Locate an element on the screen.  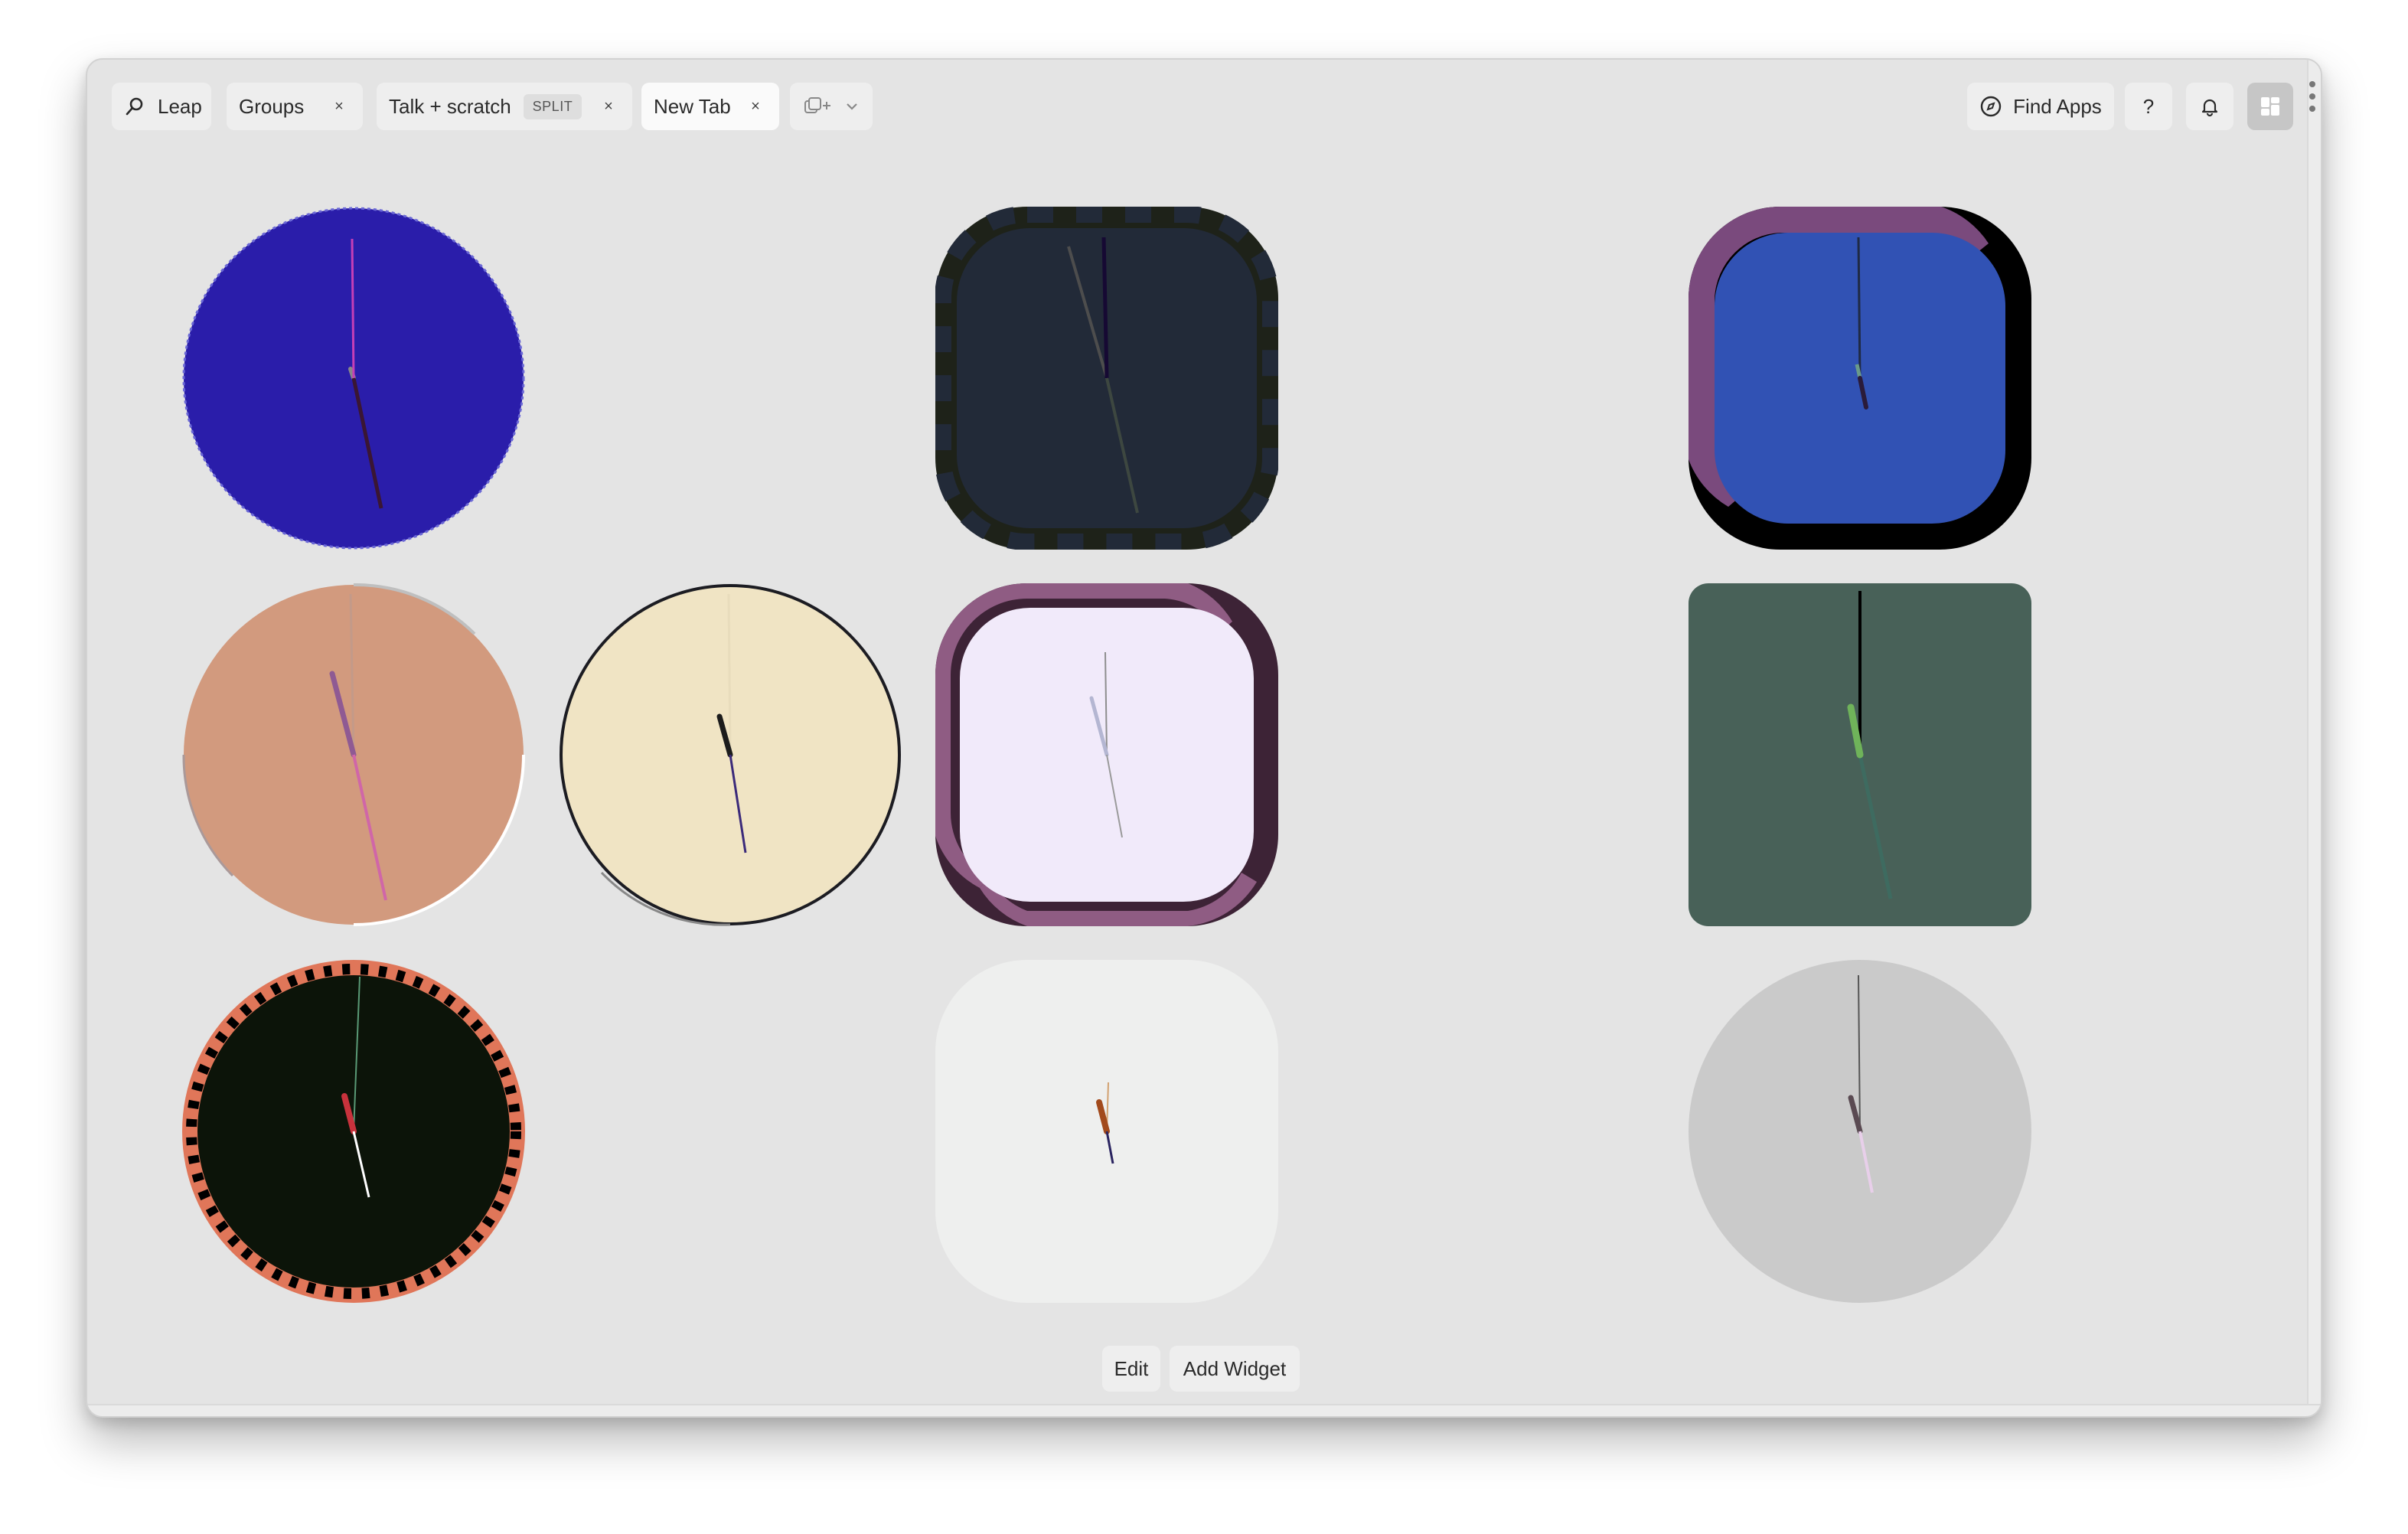
new-tab-menu-button is located at coordinates (832, 106).